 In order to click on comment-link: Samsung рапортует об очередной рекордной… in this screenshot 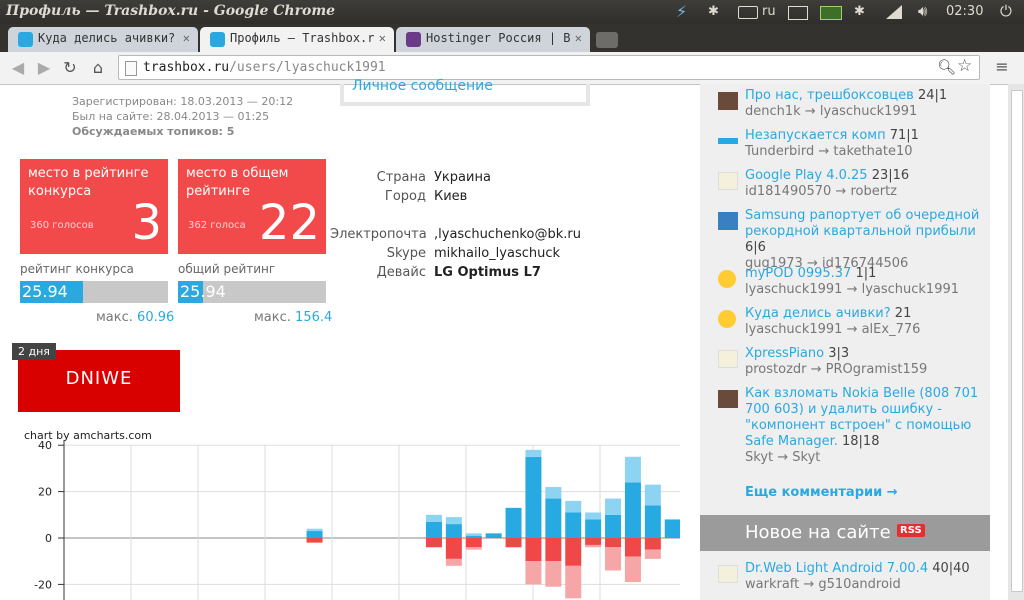, I will do `click(862, 223)`.